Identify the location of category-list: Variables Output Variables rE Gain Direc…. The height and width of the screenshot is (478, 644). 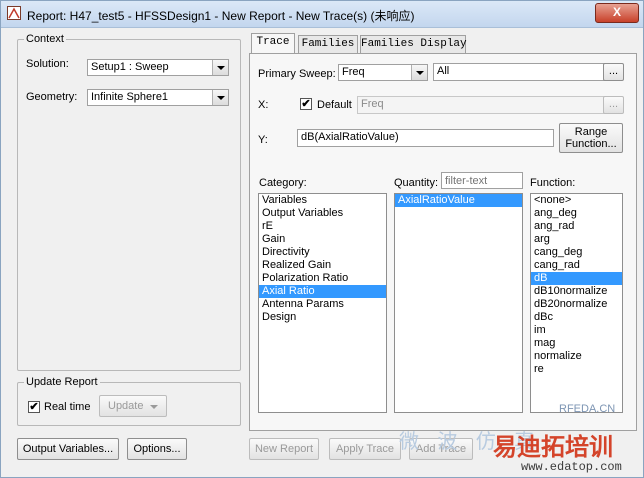
(322, 303).